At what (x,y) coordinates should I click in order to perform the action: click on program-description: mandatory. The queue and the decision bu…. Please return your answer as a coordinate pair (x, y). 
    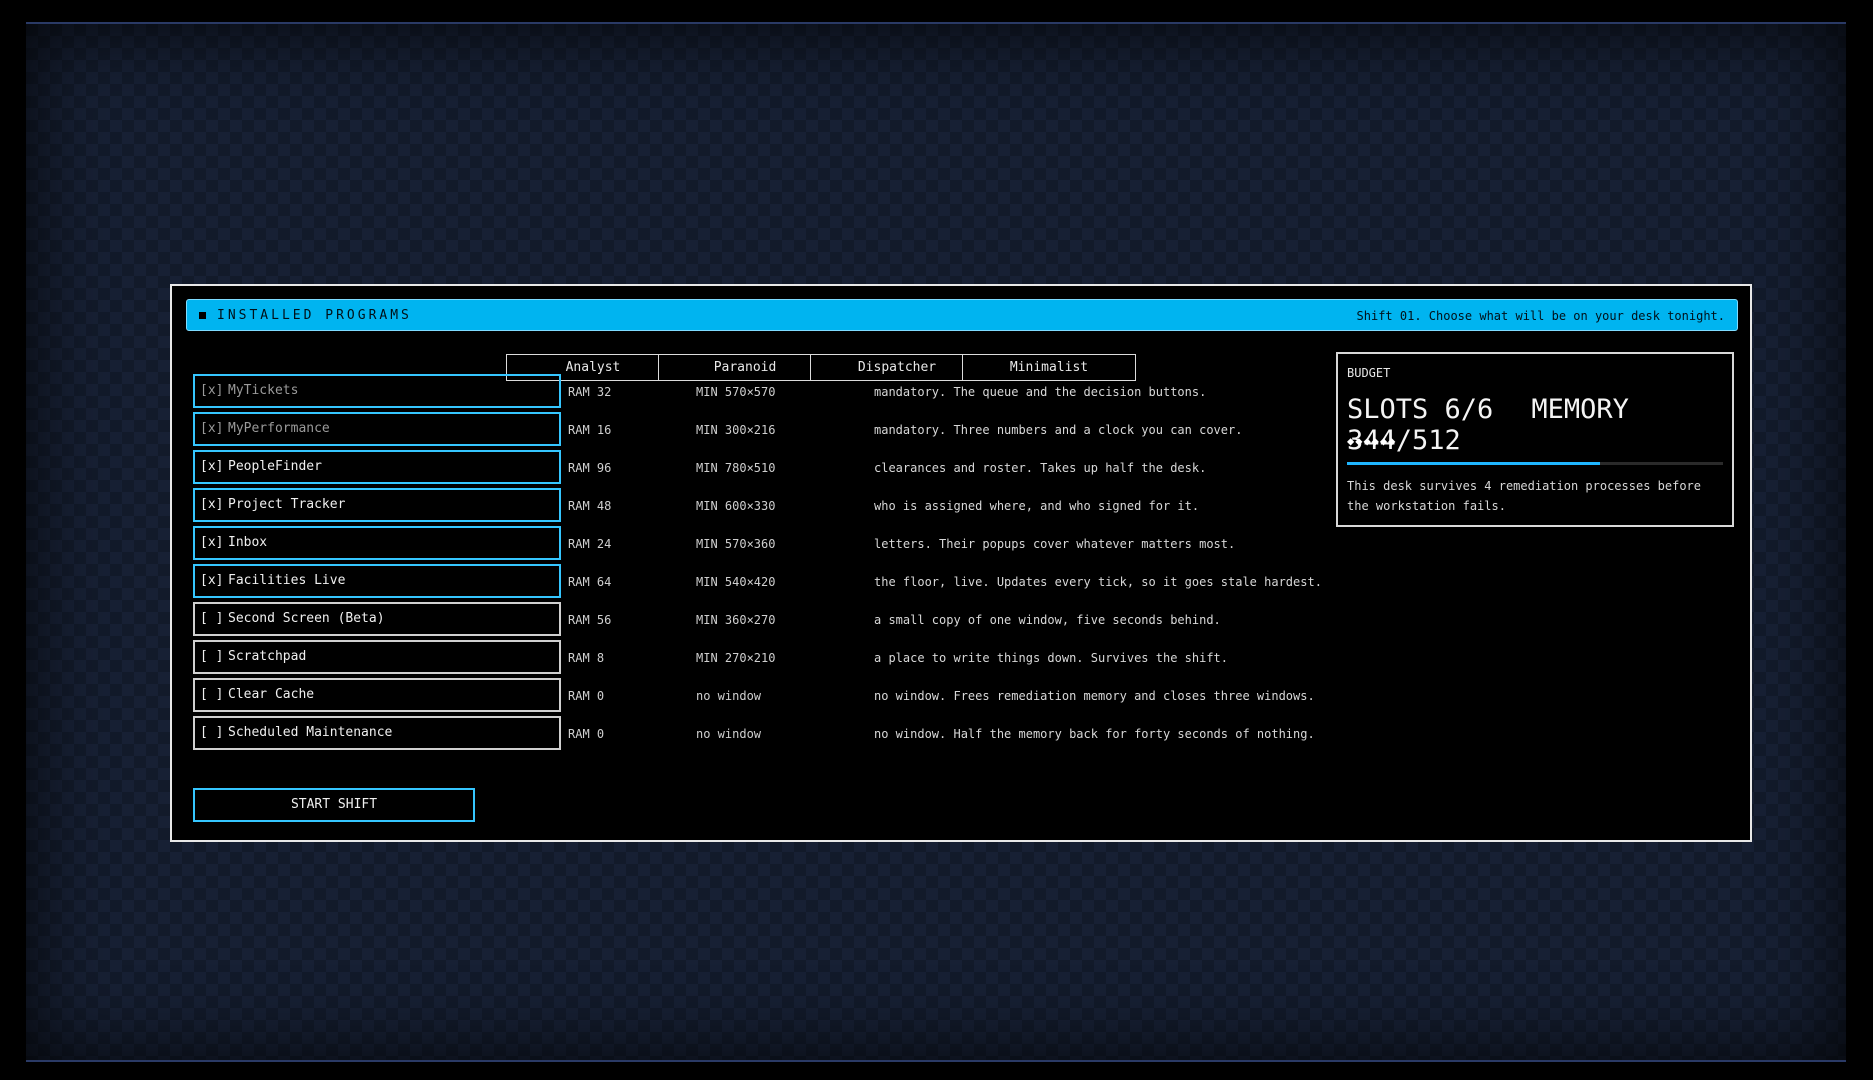
    Looking at the image, I should click on (1040, 392).